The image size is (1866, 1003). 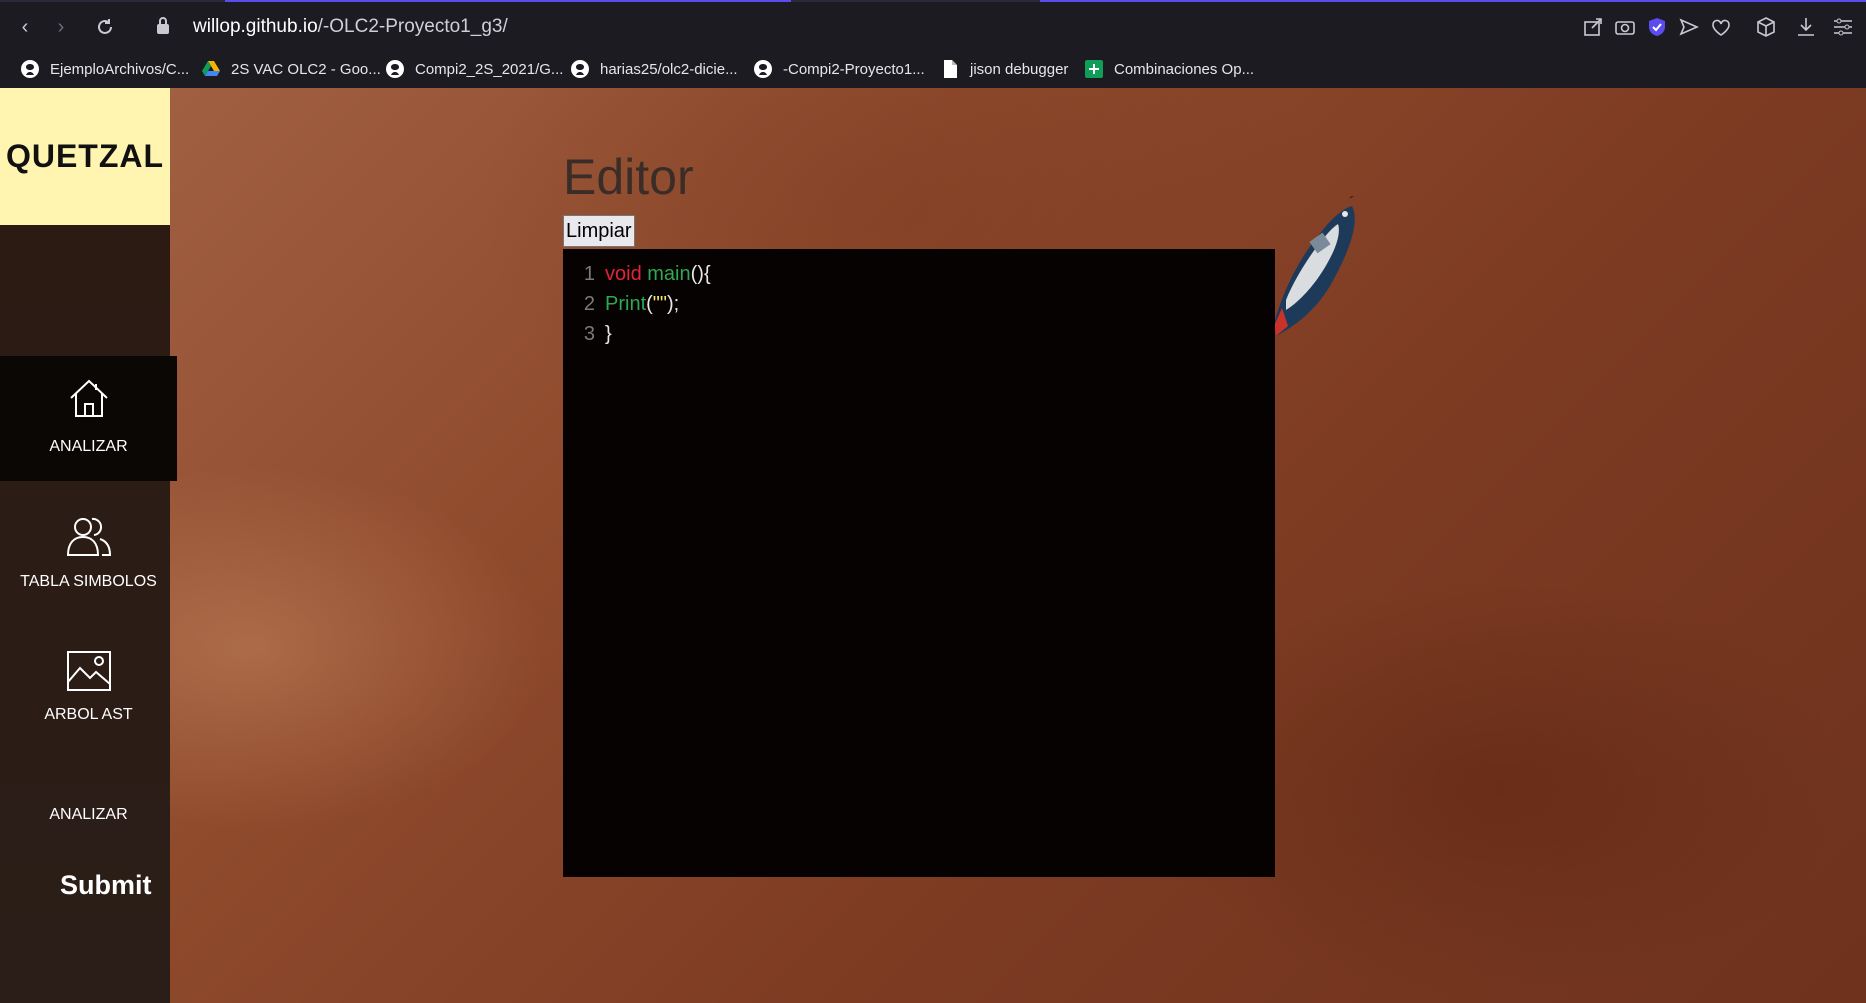 What do you see at coordinates (508, 1) in the screenshot?
I see `tab-indicator` at bounding box center [508, 1].